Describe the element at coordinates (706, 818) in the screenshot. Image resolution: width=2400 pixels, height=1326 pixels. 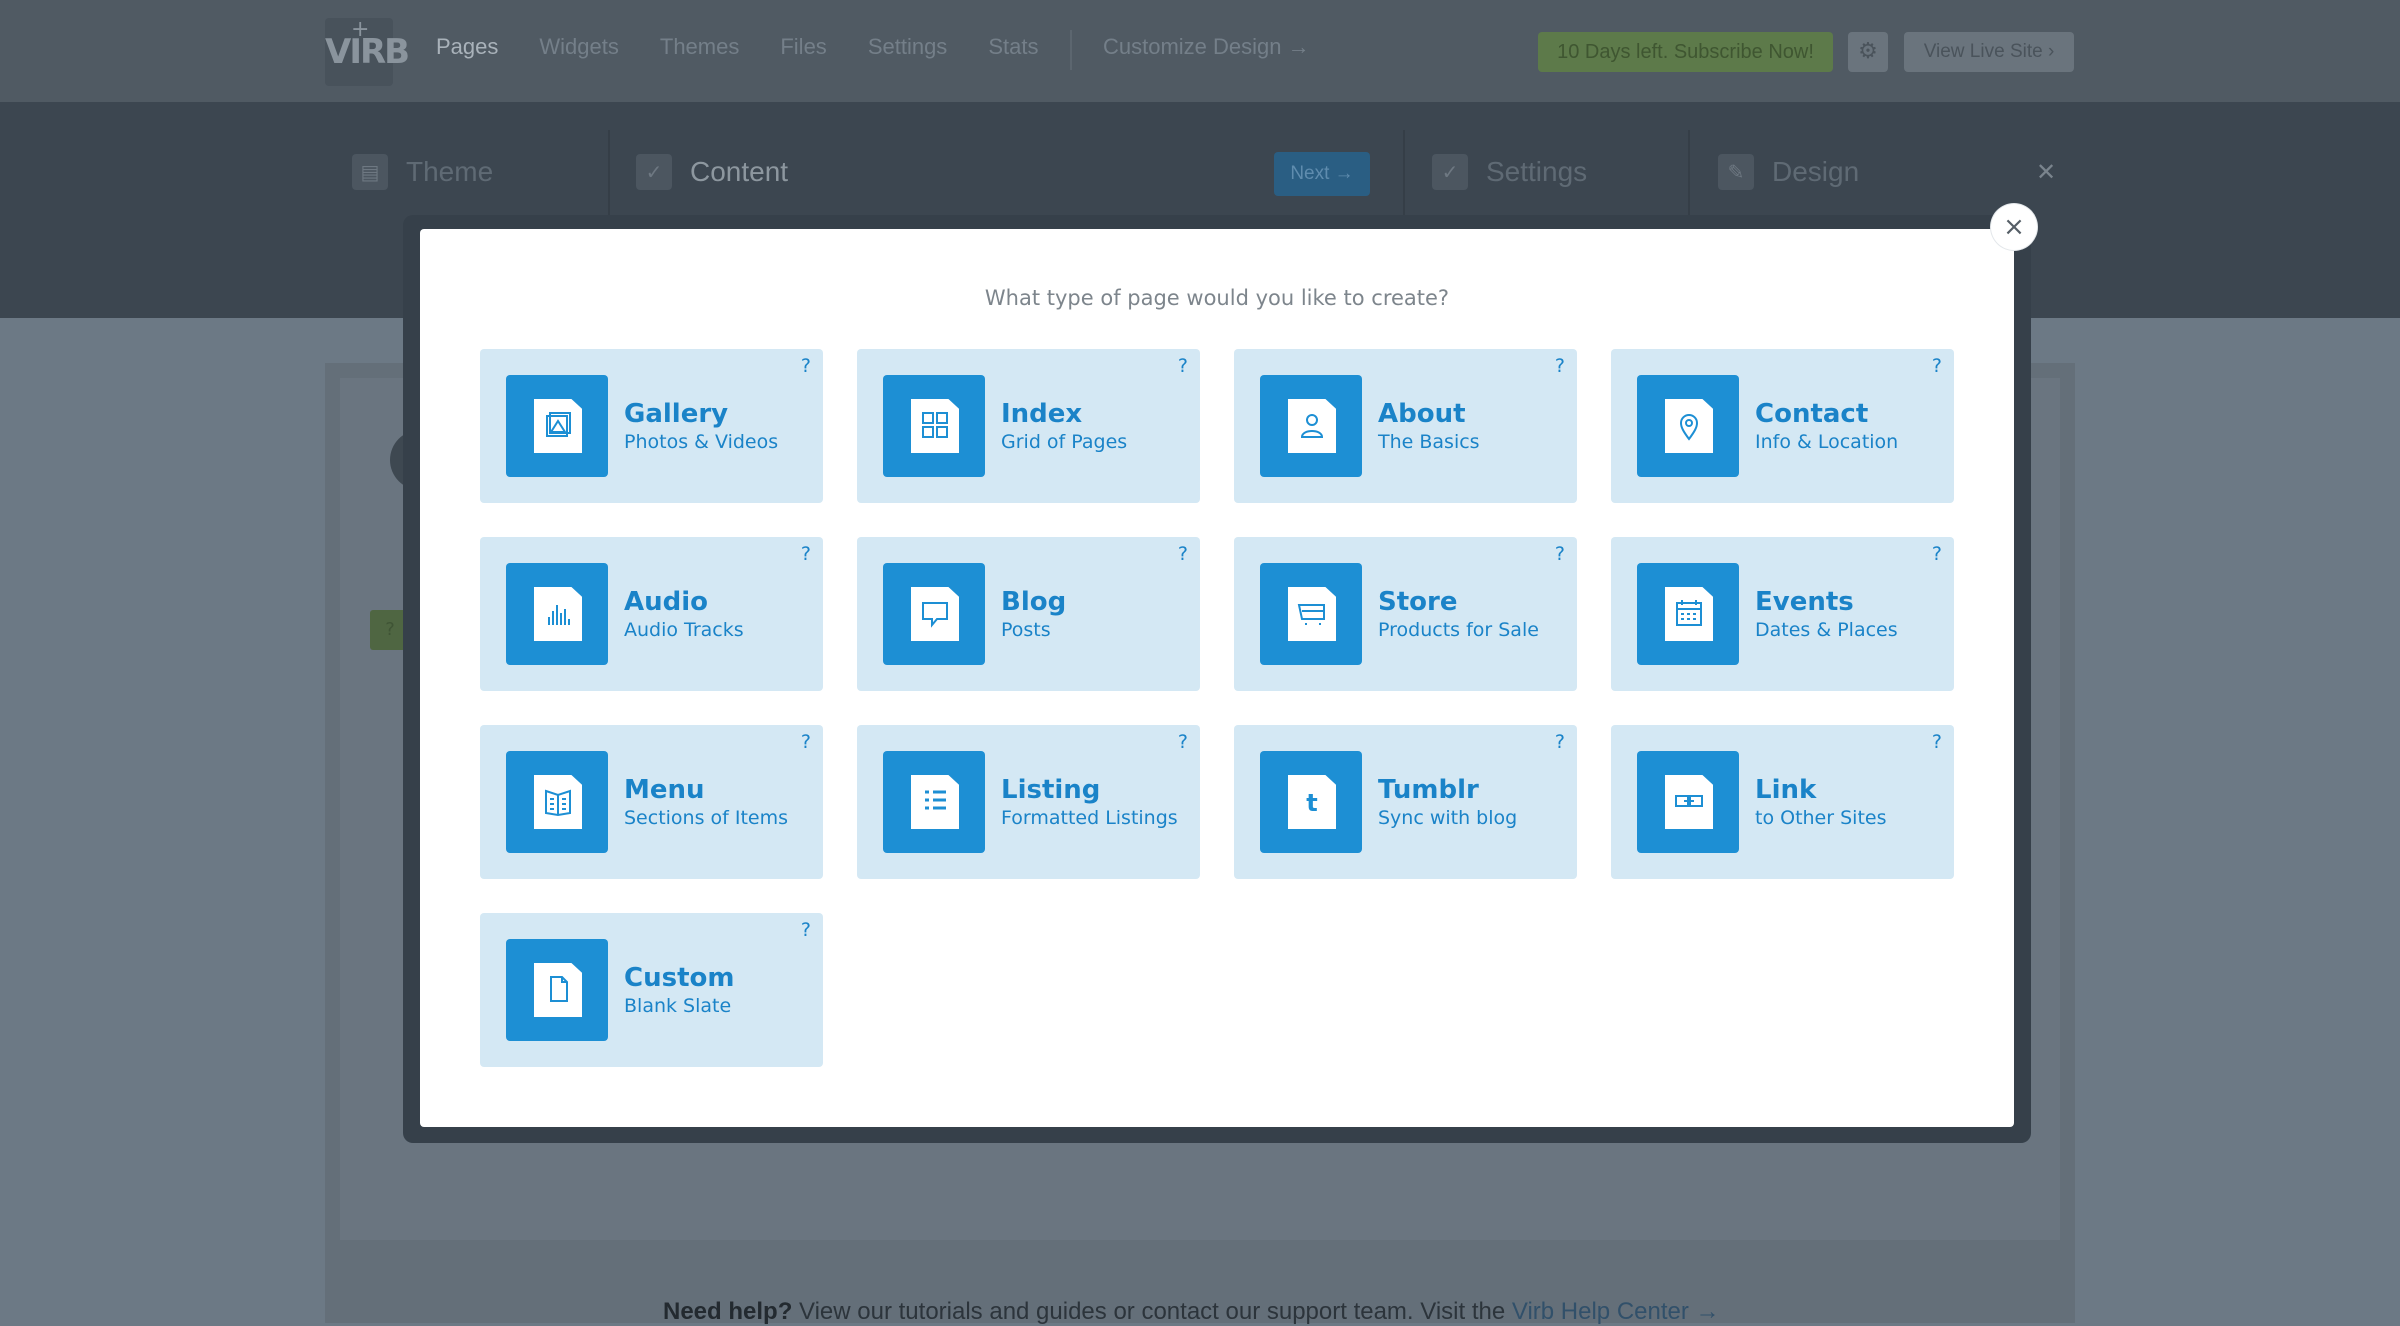
I see `card-subtitle: Sections of Items` at that location.